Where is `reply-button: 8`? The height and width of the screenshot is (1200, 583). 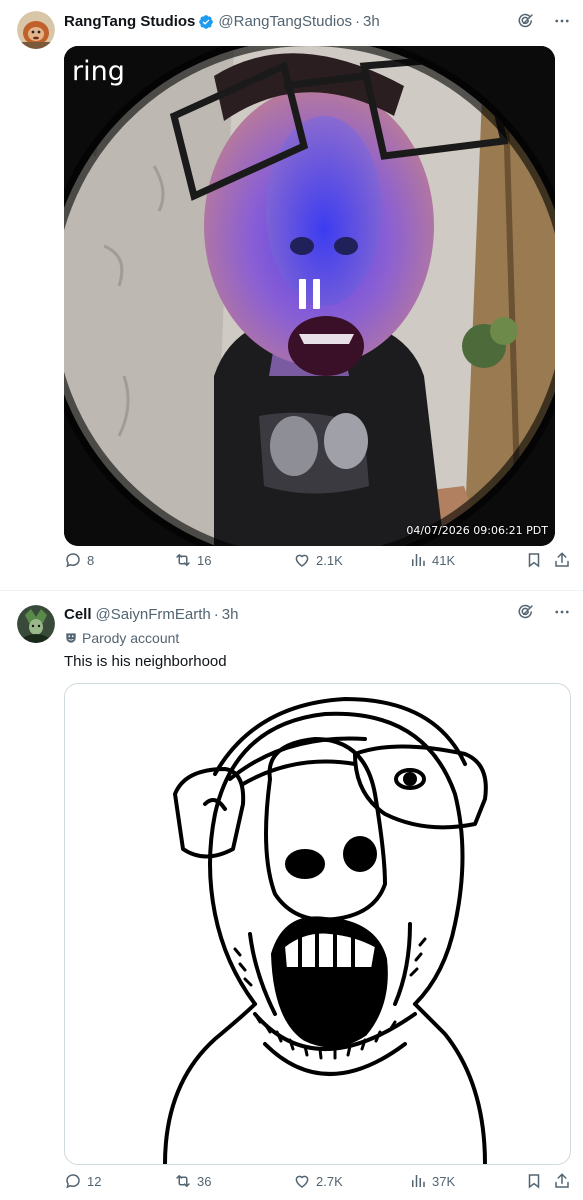 reply-button: 8 is located at coordinates (79, 560).